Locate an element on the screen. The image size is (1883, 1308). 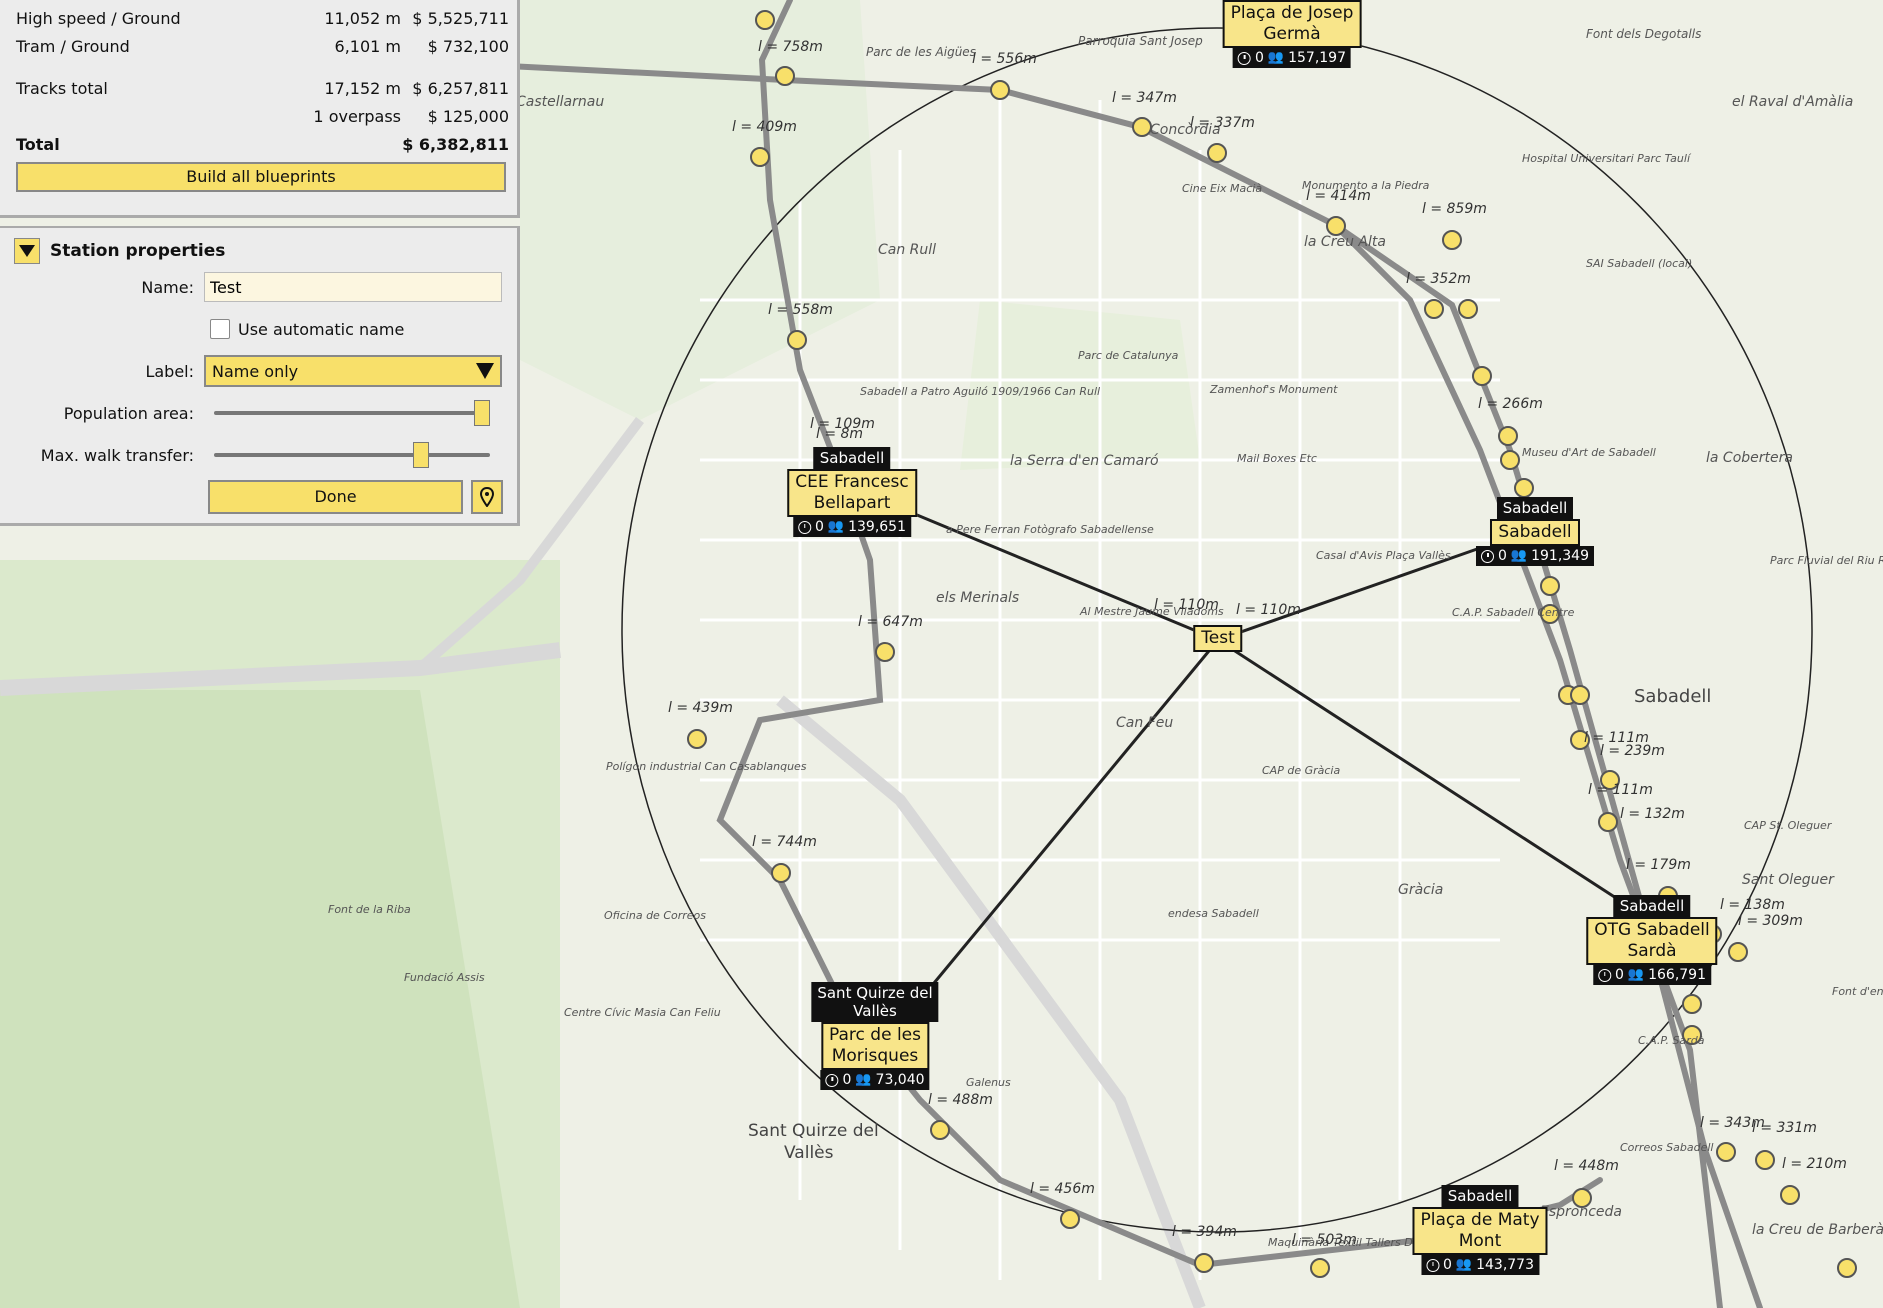
population-row: Population area: is located at coordinates (260, 413).